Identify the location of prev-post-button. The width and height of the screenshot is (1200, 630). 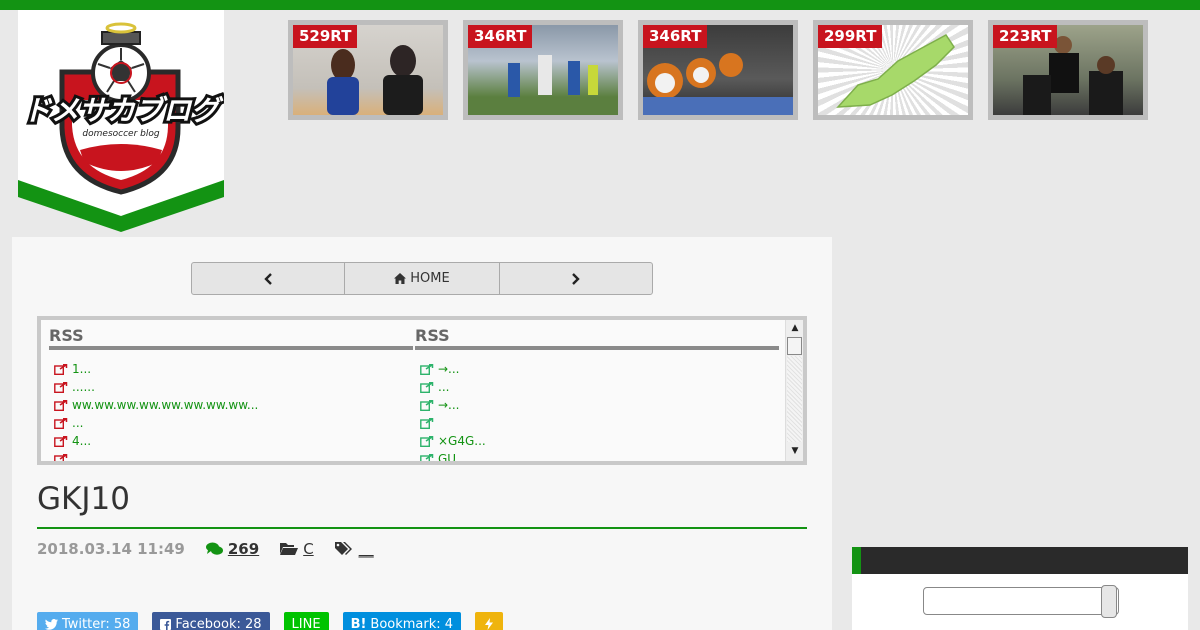
(268, 278).